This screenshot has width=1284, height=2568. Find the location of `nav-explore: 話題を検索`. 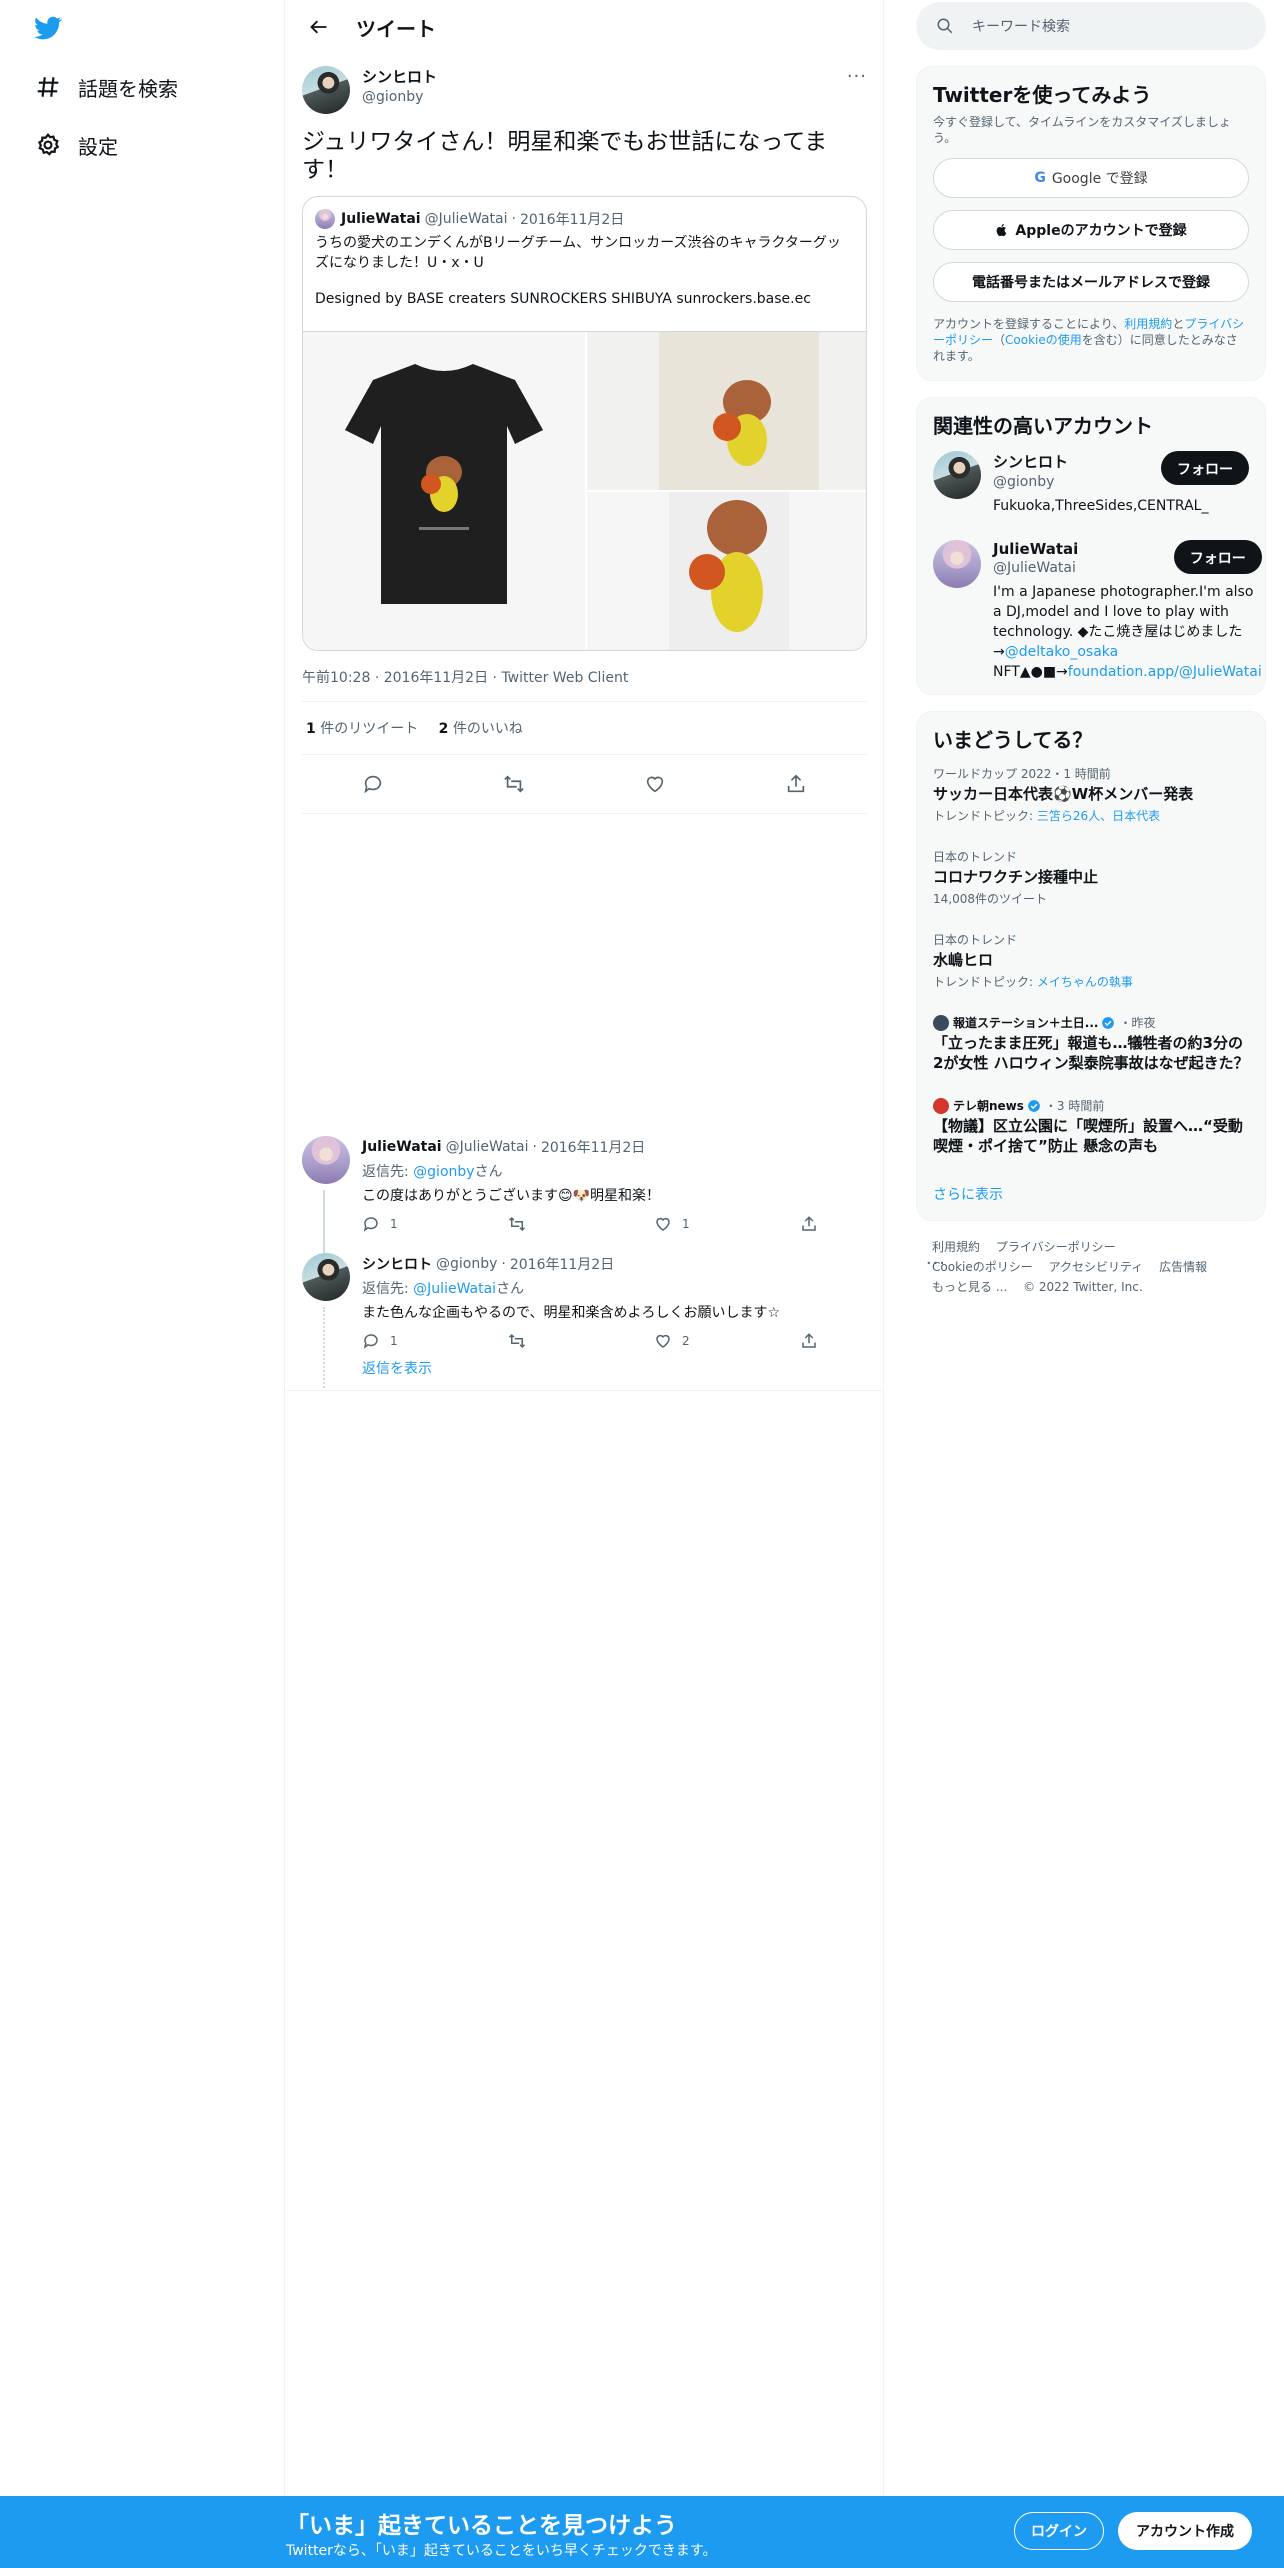

nav-explore: 話題を検索 is located at coordinates (101, 87).